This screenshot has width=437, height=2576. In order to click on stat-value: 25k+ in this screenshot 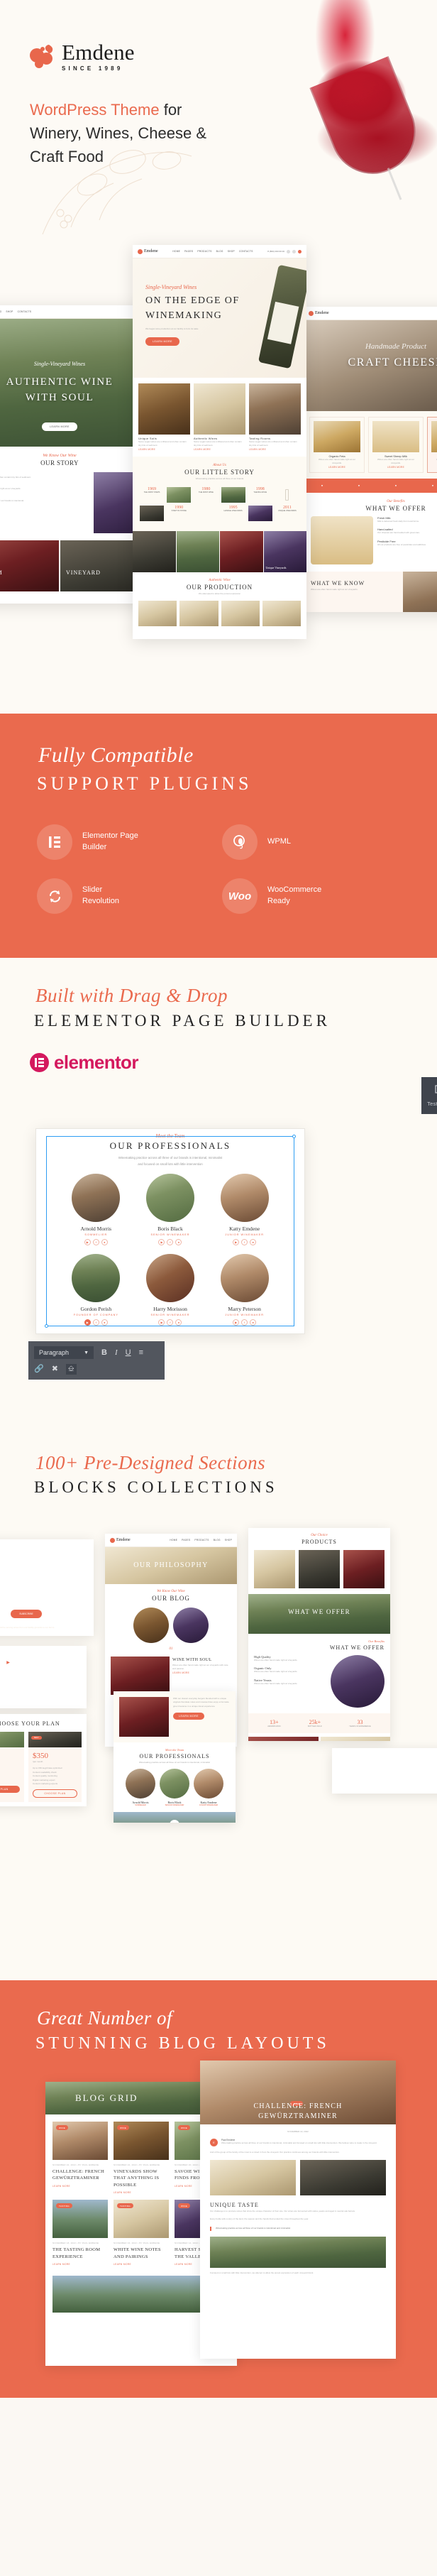, I will do `click(315, 1722)`.